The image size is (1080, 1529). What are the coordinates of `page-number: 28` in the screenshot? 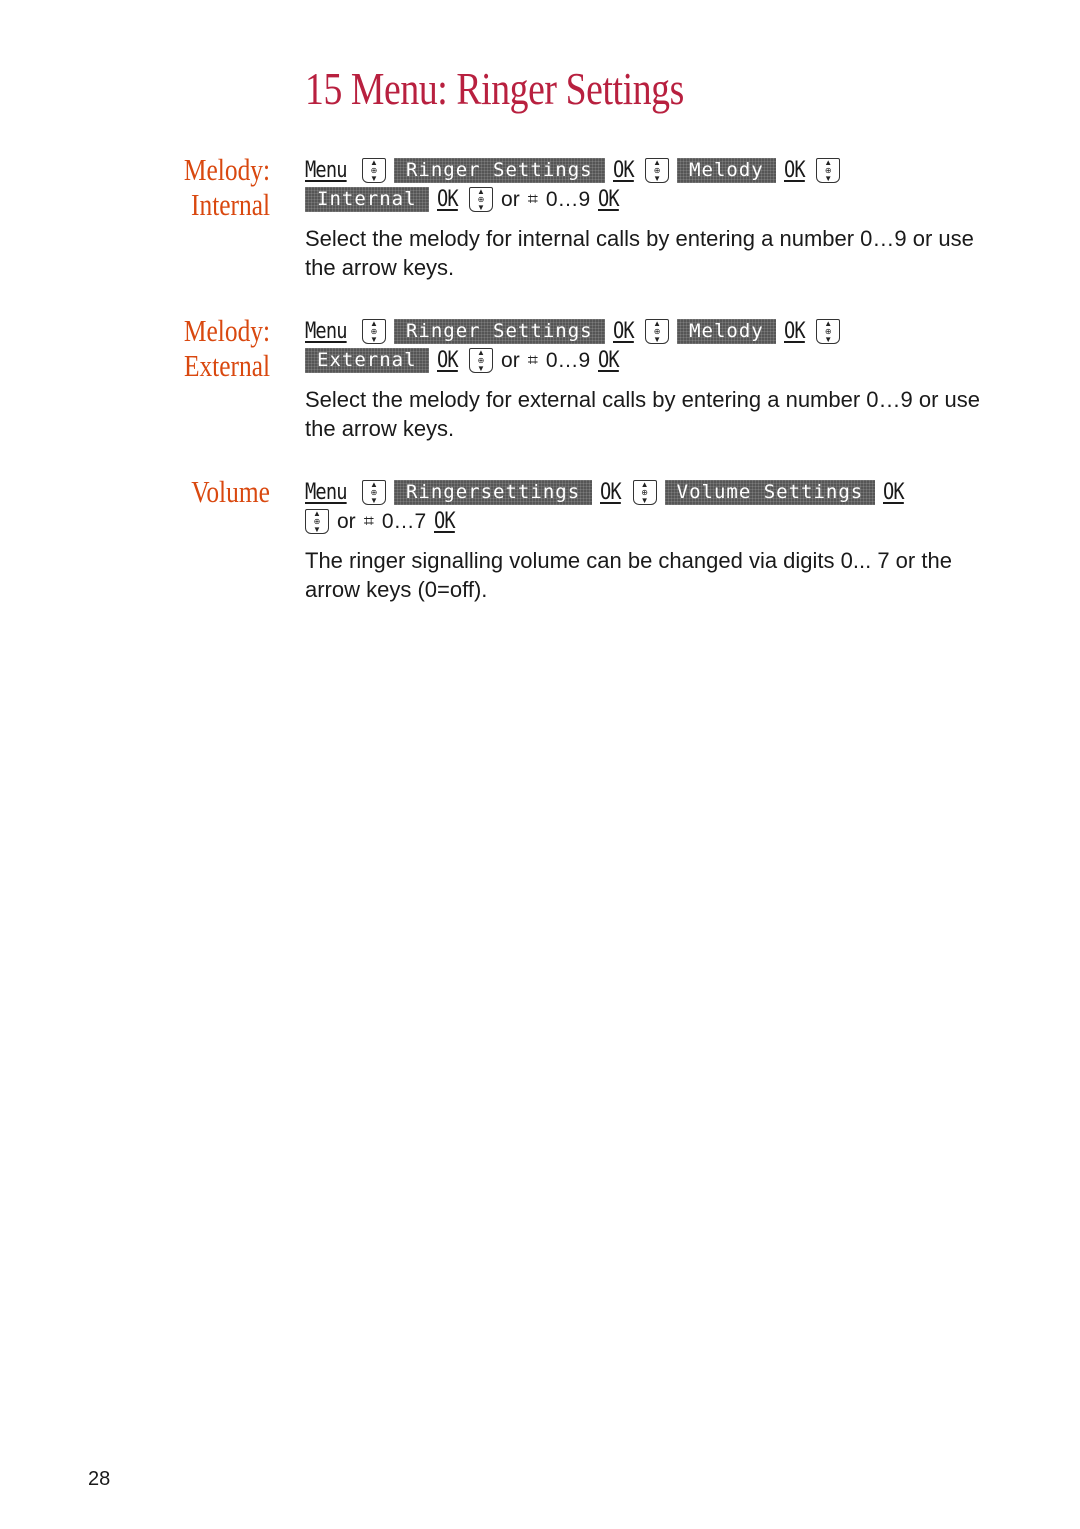 It's located at (99, 1479).